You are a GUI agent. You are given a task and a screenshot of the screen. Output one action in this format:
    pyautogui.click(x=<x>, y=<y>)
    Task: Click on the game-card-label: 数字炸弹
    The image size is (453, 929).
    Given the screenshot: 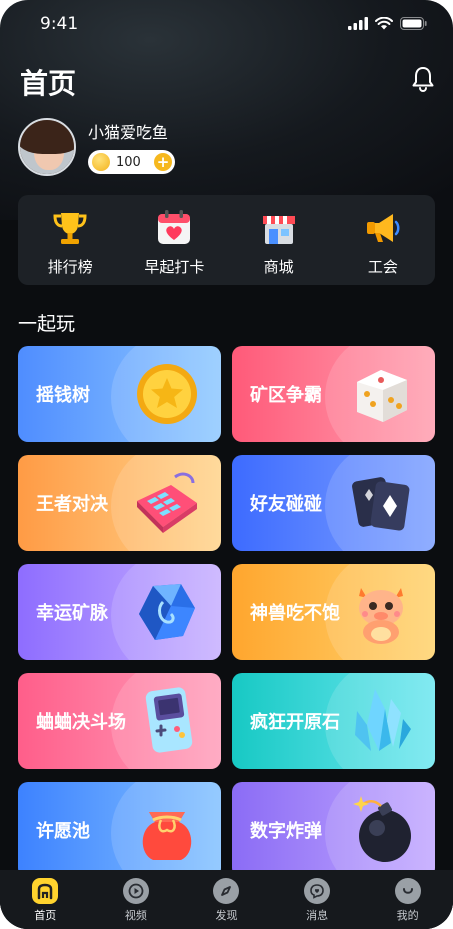 What is the action you would take?
    pyautogui.click(x=286, y=831)
    